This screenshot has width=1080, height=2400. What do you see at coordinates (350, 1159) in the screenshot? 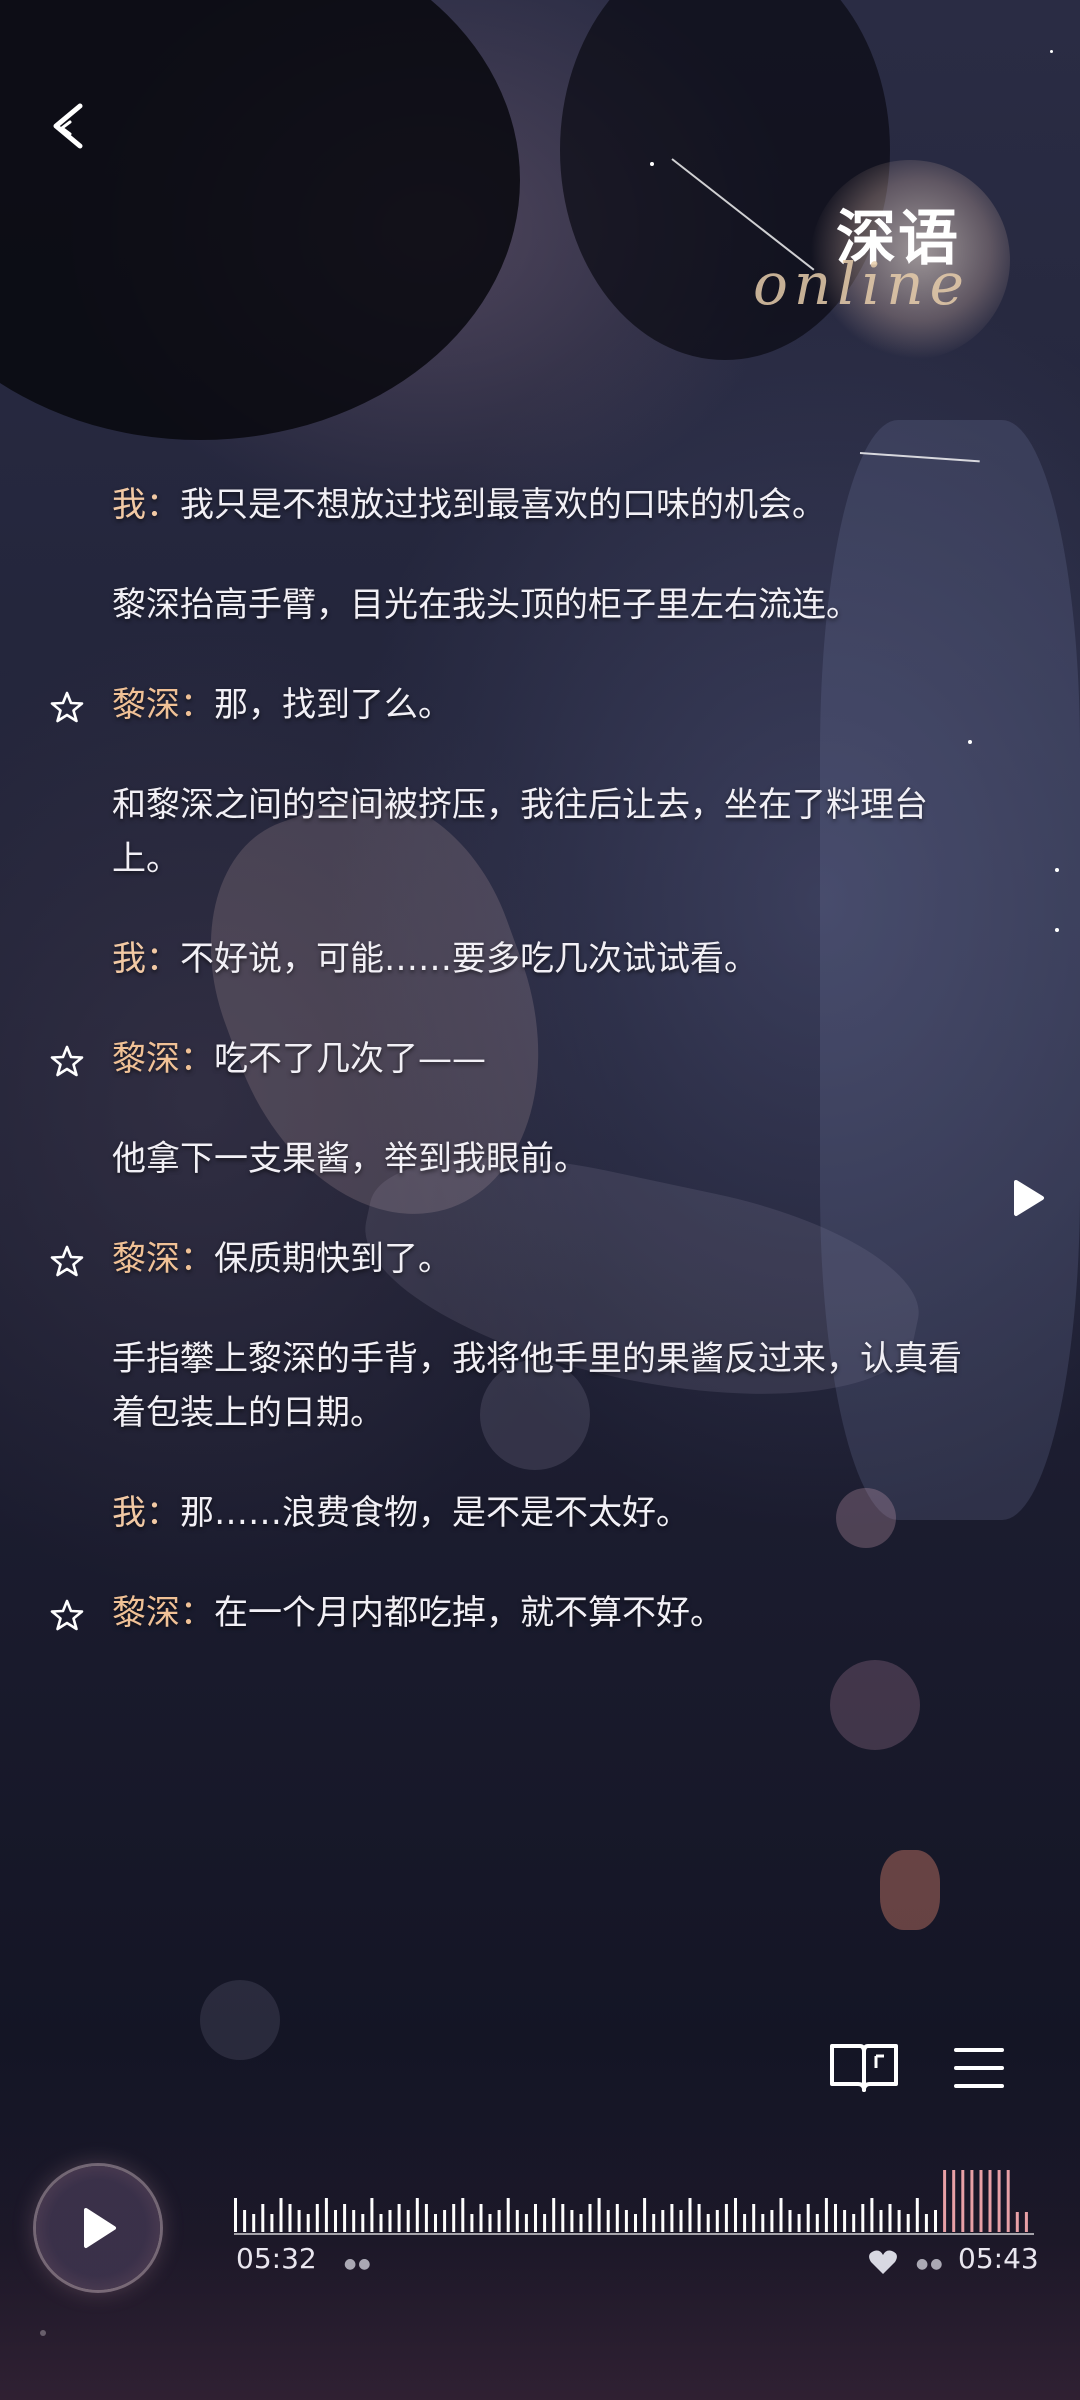
I see `dialogue-text: 他拿下一支果酱，举到我眼前。` at bounding box center [350, 1159].